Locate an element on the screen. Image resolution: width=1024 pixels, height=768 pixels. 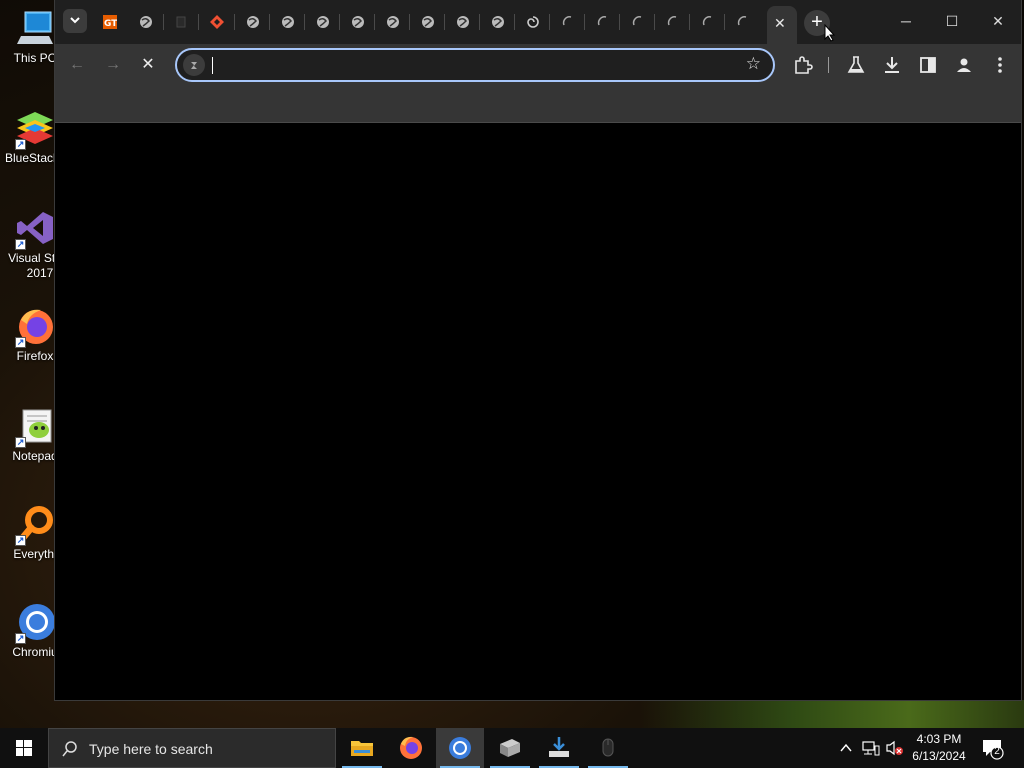
taskbar-app-file-explorer is located at coordinates (362, 748).